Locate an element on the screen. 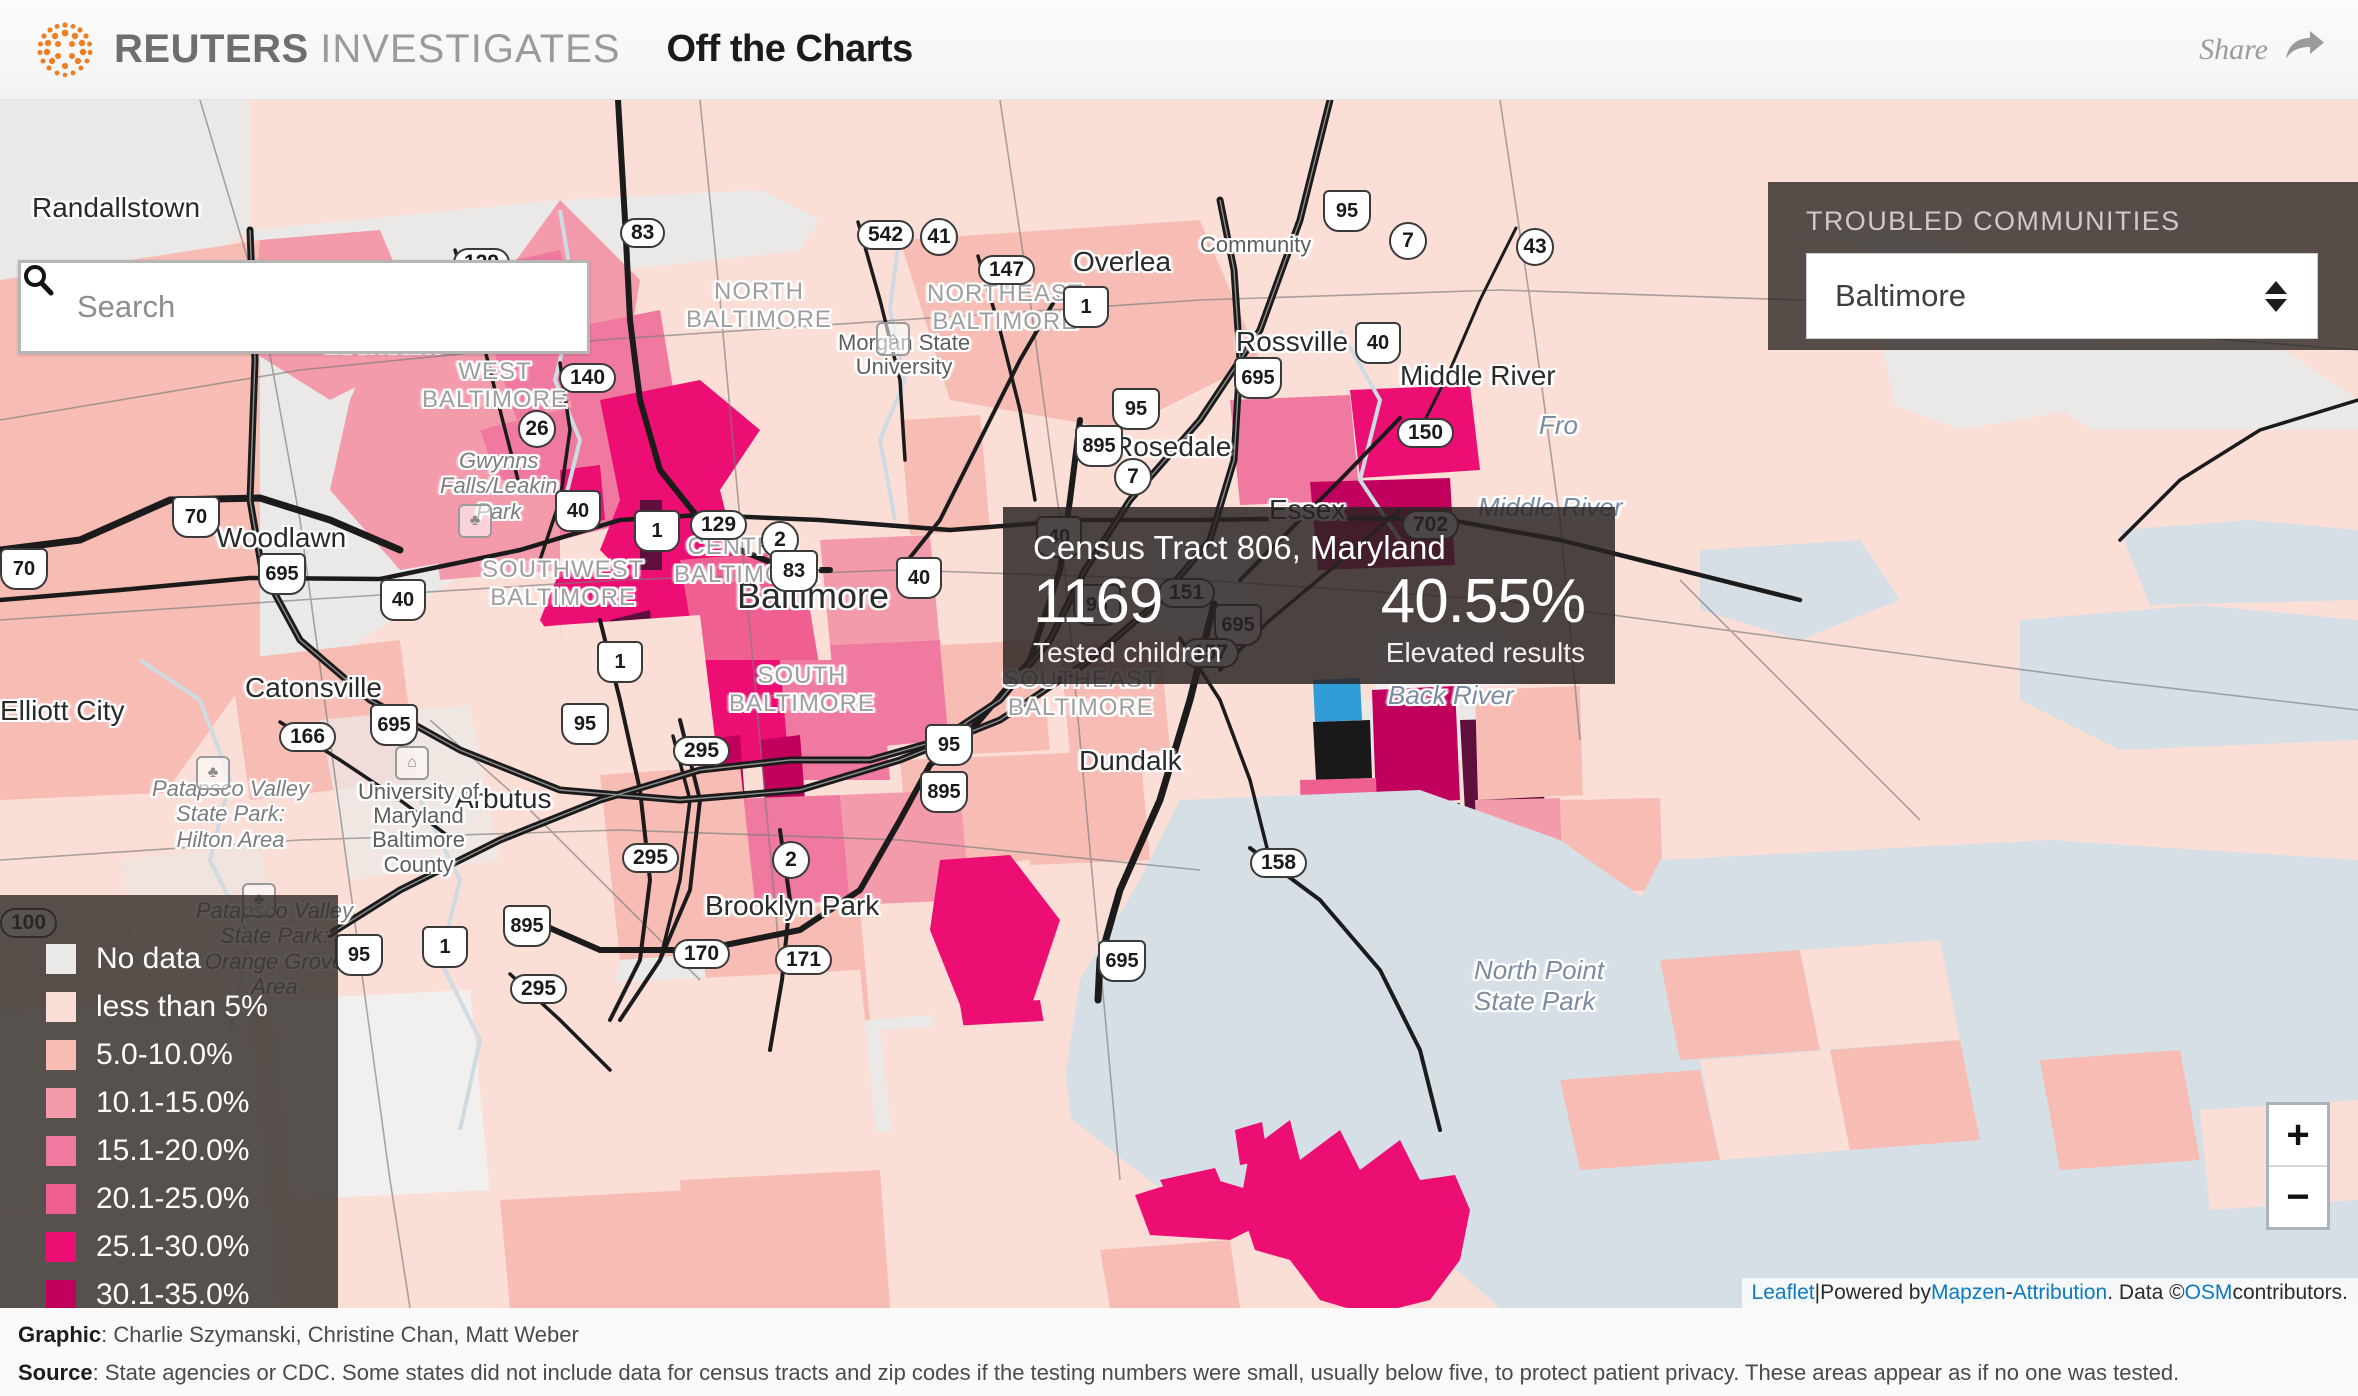  mapzen-link: Mapzen is located at coordinates (1968, 1293).